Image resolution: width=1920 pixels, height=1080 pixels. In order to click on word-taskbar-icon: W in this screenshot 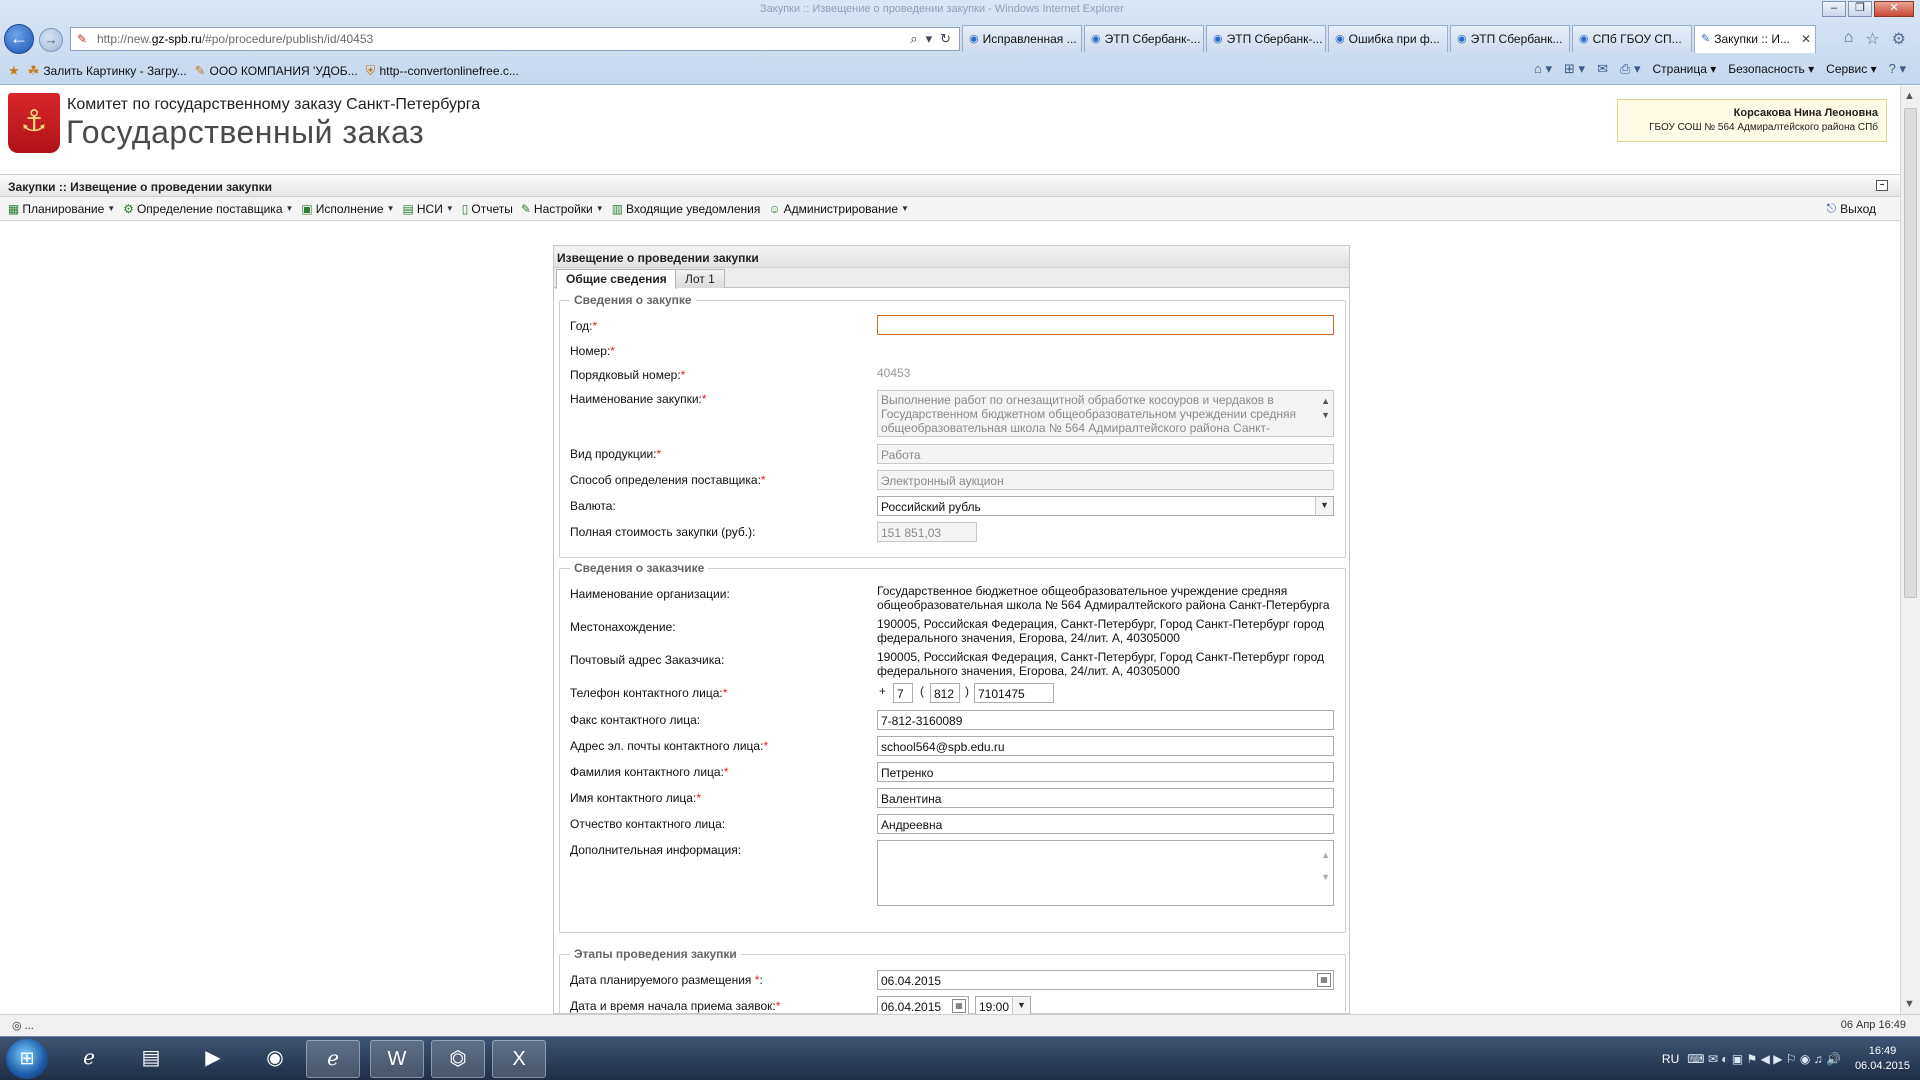, I will do `click(397, 1059)`.